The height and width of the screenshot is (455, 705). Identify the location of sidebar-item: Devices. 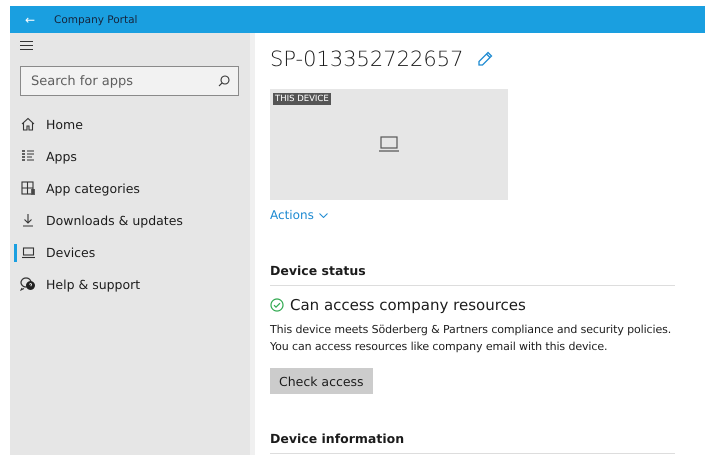
(130, 252).